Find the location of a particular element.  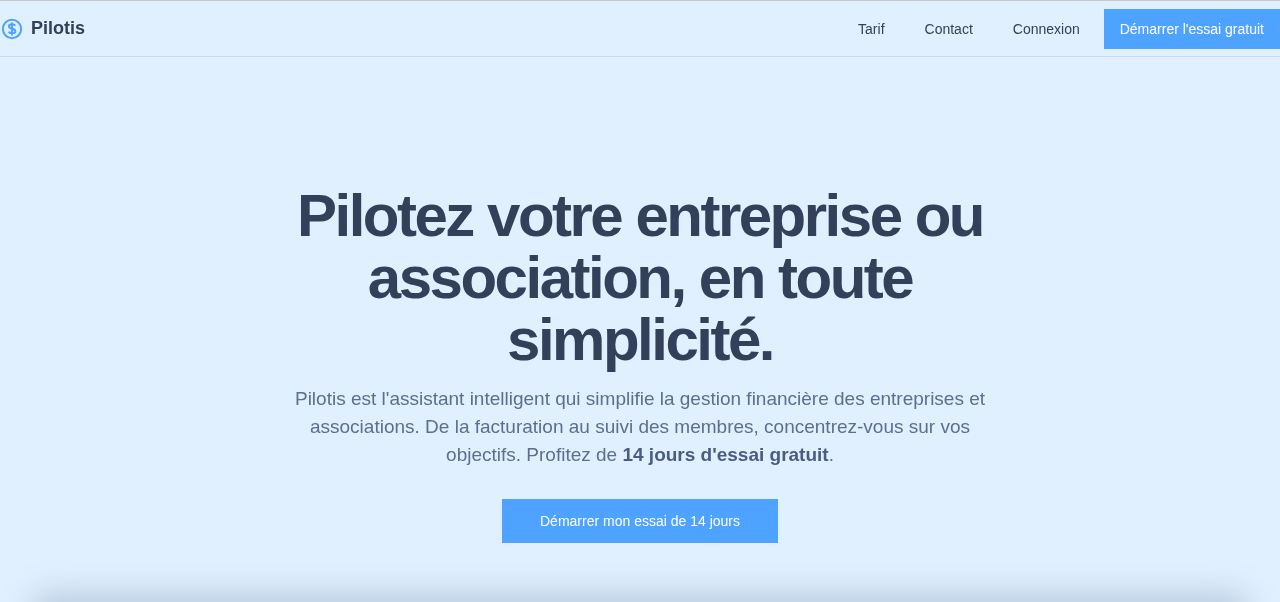

hero-description: Pilotis est l'assistant intelligent qui simplifie la gestion financière des entreprises et associations. De la facturation au suivi des membres, concentrez-vous sur vos objectifs. Profitez de 14 jours d'essai gratuit. is located at coordinates (640, 427).